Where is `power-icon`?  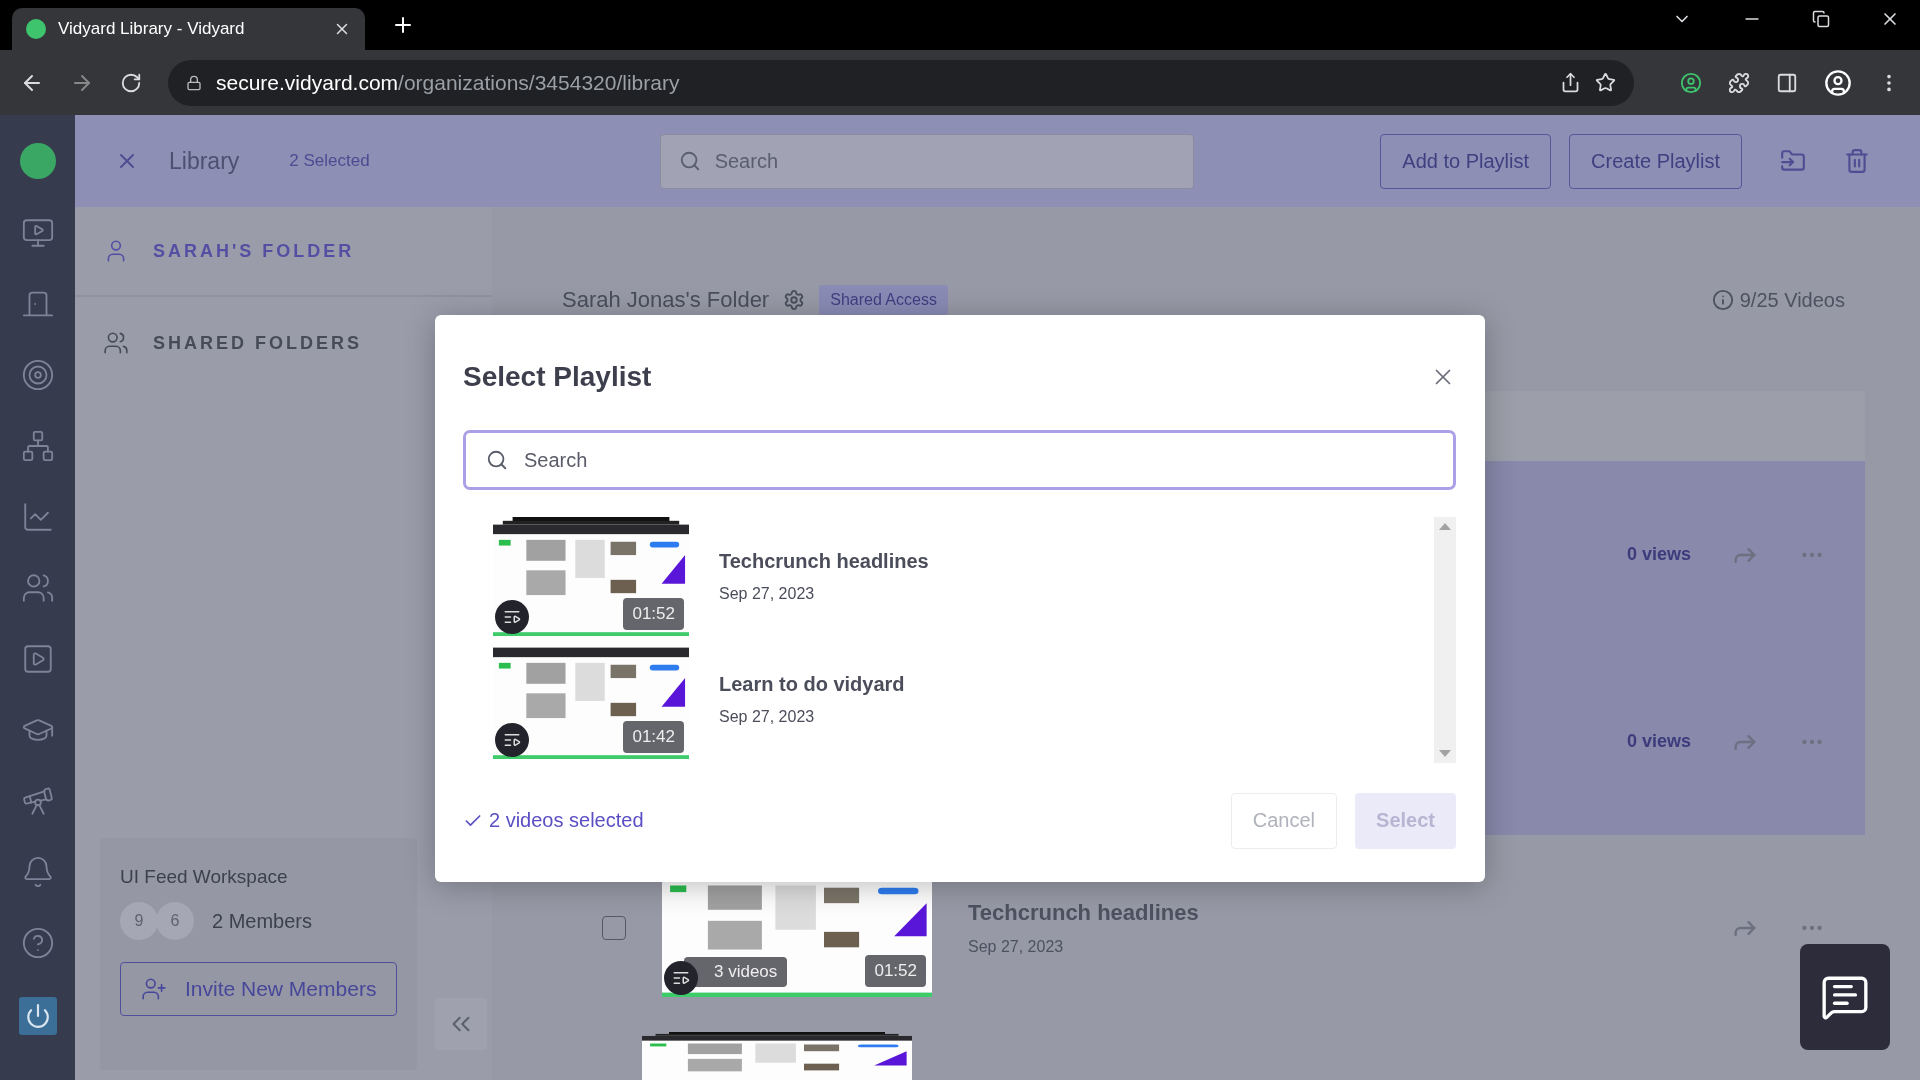
power-icon is located at coordinates (37, 1016).